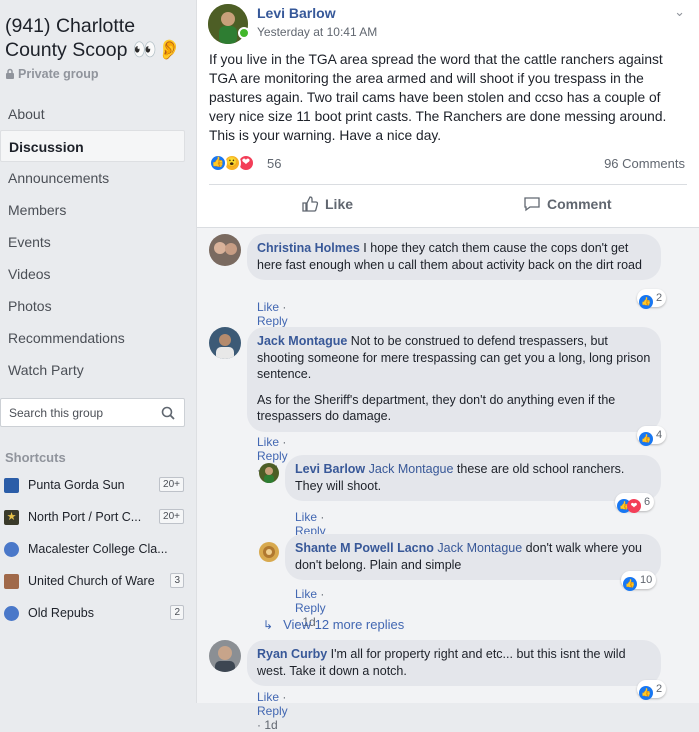 Image resolution: width=699 pixels, height=732 pixels. I want to click on nav-item-photos: Photos, so click(92, 306).